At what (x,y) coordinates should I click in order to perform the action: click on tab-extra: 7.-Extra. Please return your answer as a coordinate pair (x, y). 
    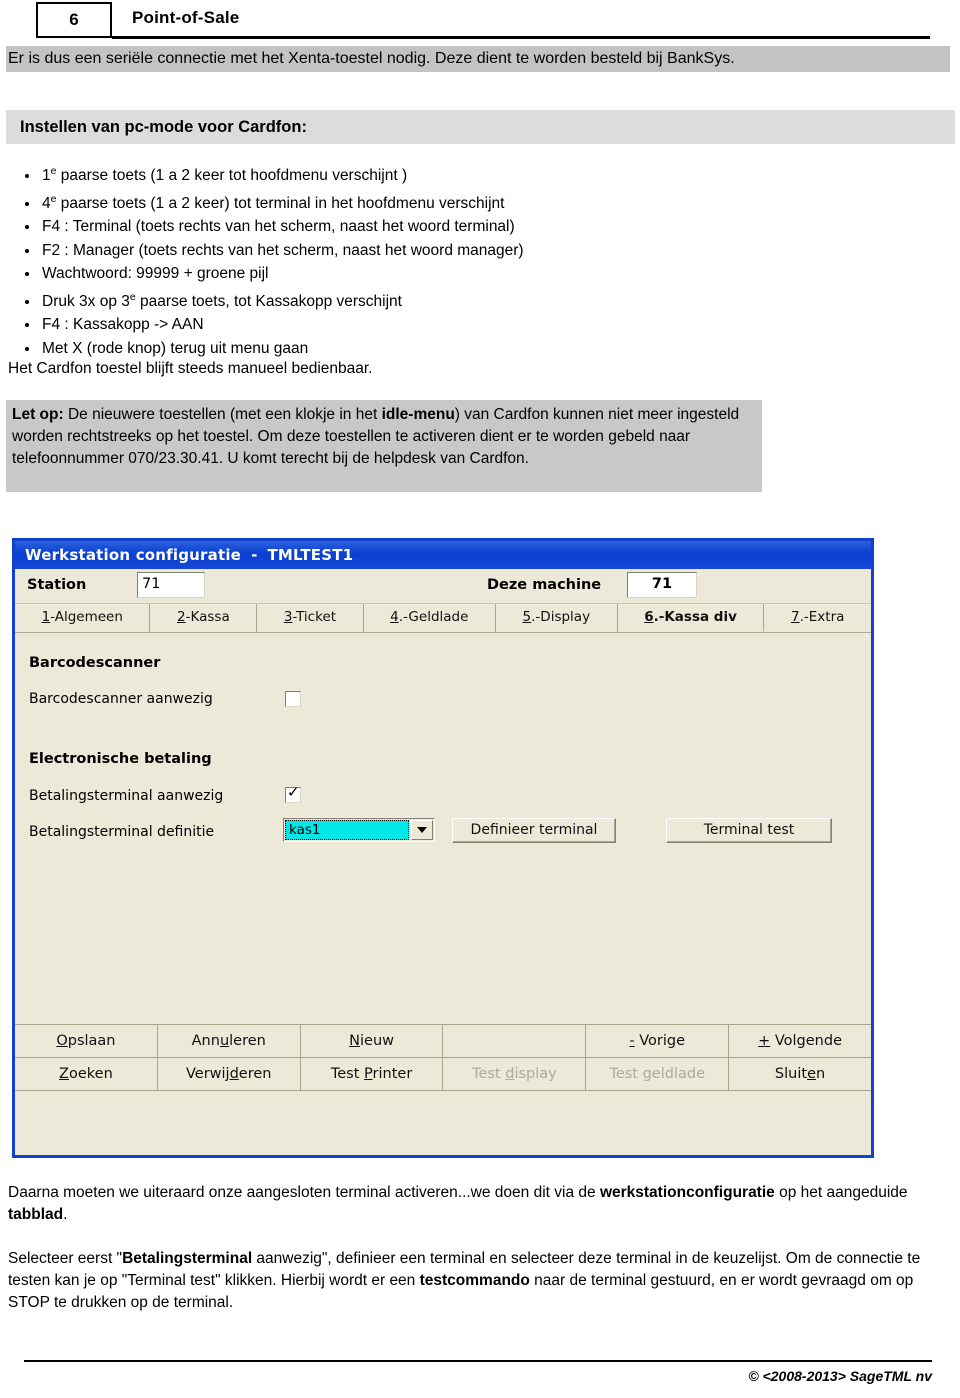
    Looking at the image, I should click on (817, 618).